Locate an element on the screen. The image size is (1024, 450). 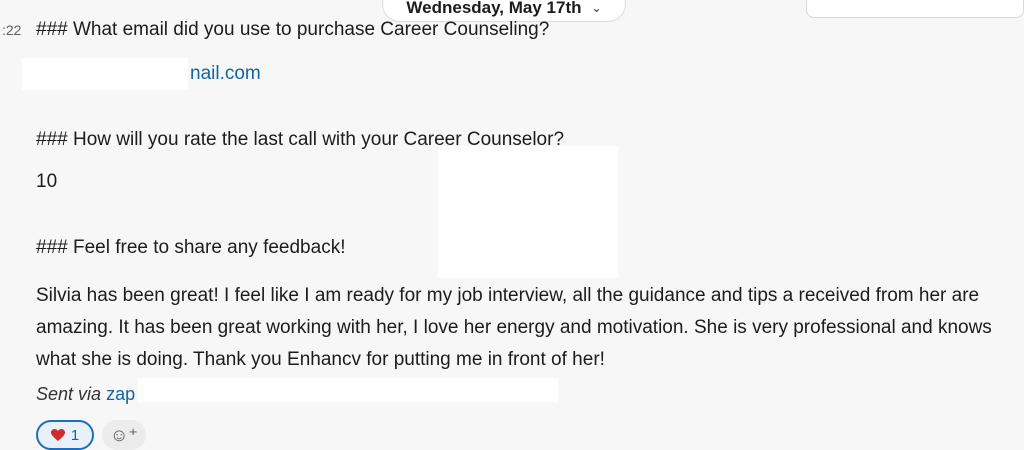
share-icon is located at coordinates (915, 6).